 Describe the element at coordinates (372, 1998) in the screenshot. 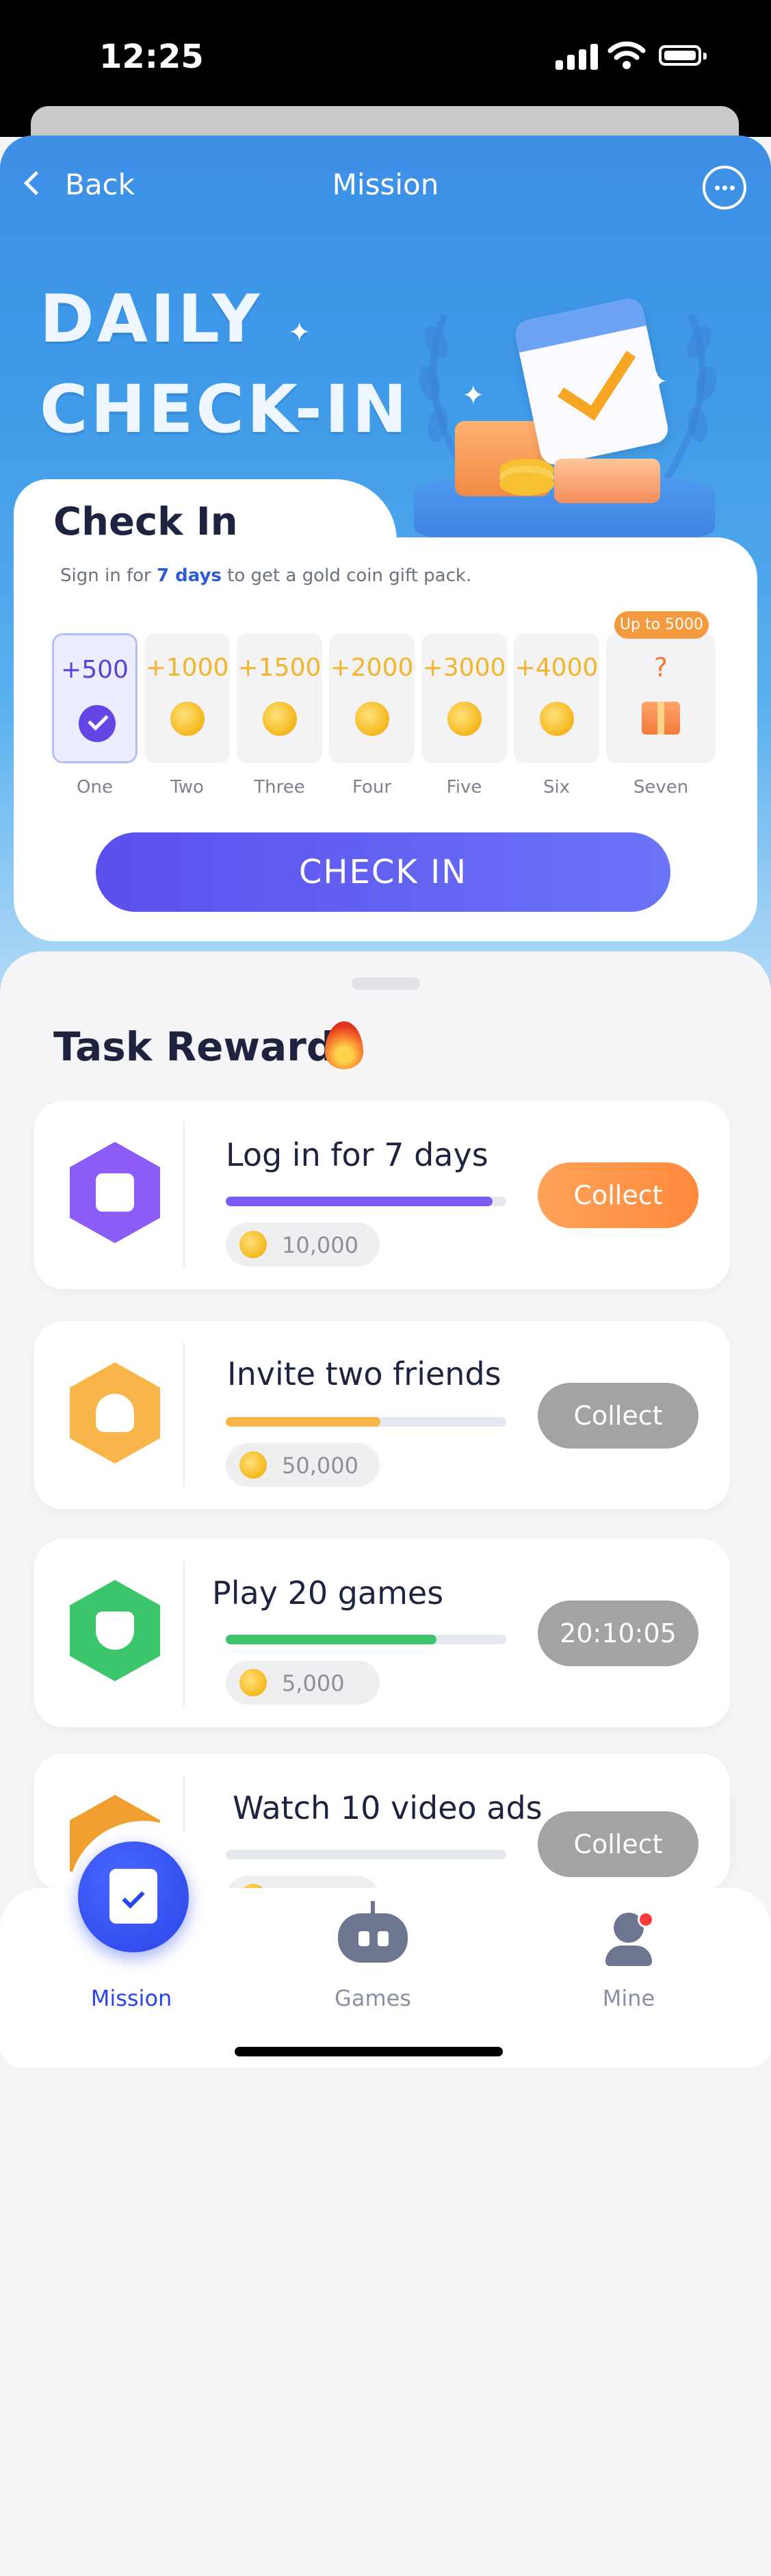

I see `tab-games-label: Games` at that location.